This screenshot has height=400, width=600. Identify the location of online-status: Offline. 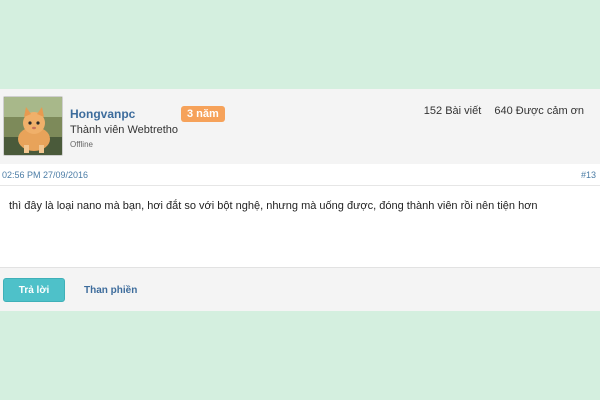
(81, 144).